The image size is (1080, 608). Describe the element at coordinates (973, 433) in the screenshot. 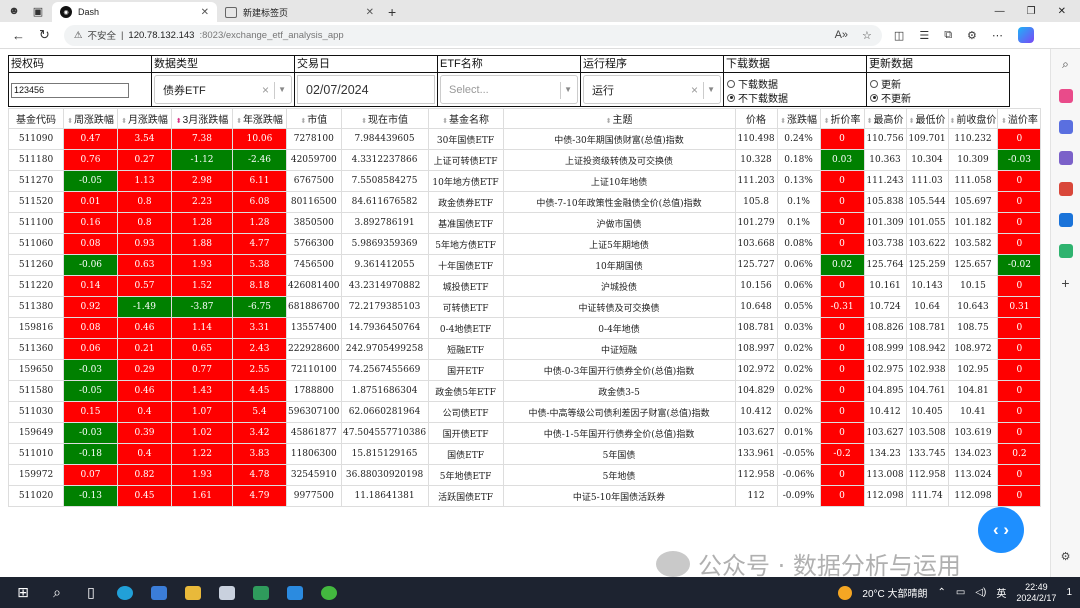

I see `table-cell: 103.619` at that location.